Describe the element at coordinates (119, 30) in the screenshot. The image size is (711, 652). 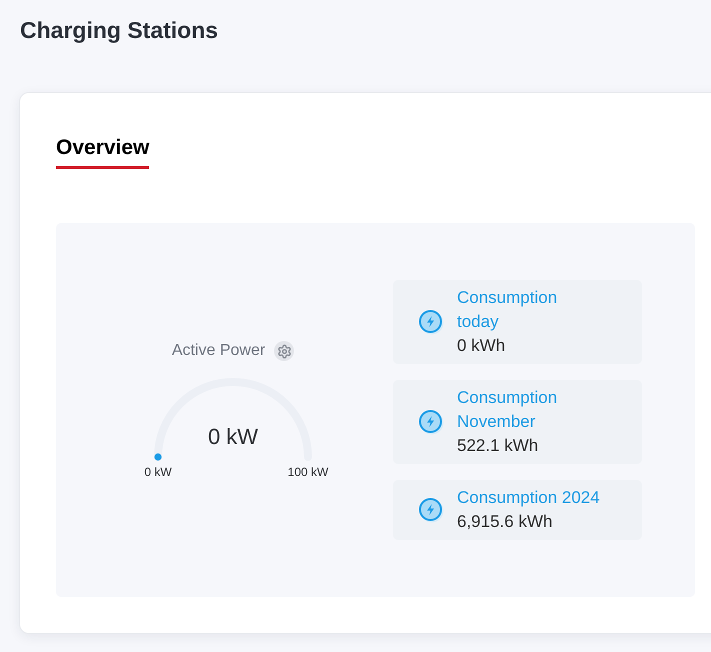
I see `page-title: Charging Stations` at that location.